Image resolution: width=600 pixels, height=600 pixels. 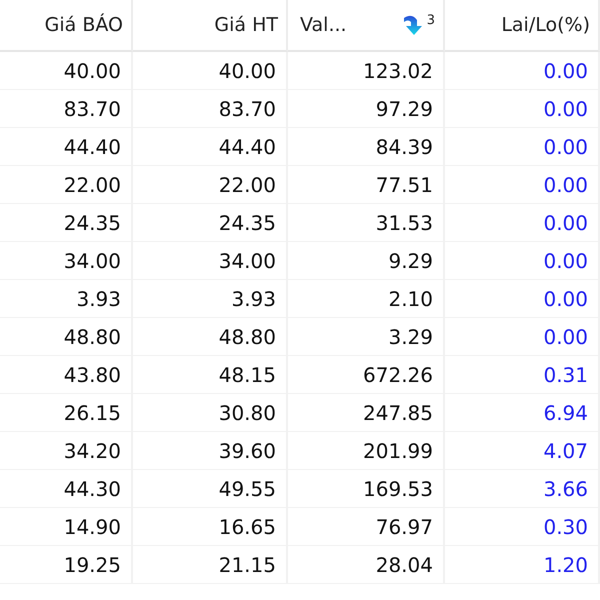 What do you see at coordinates (522, 413) in the screenshot?
I see `table-cell: 6.94` at bounding box center [522, 413].